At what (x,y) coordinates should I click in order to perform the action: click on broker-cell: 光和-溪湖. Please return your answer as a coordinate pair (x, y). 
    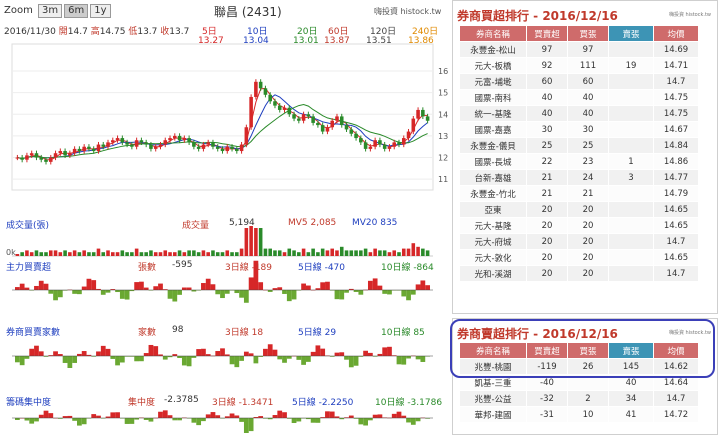
    Looking at the image, I should click on (493, 273).